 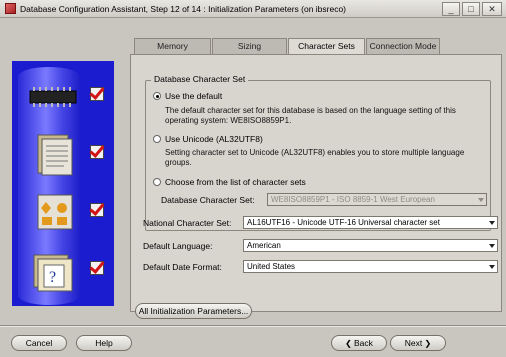 I want to click on step-sizing, so click(x=66, y=155).